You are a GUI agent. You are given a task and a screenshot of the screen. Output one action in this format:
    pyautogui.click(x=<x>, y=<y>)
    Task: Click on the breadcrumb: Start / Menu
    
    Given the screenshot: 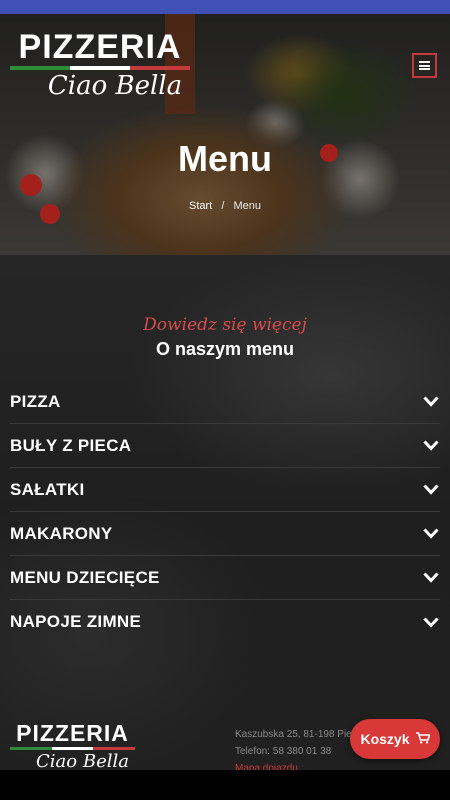 What is the action you would take?
    pyautogui.click(x=225, y=206)
    